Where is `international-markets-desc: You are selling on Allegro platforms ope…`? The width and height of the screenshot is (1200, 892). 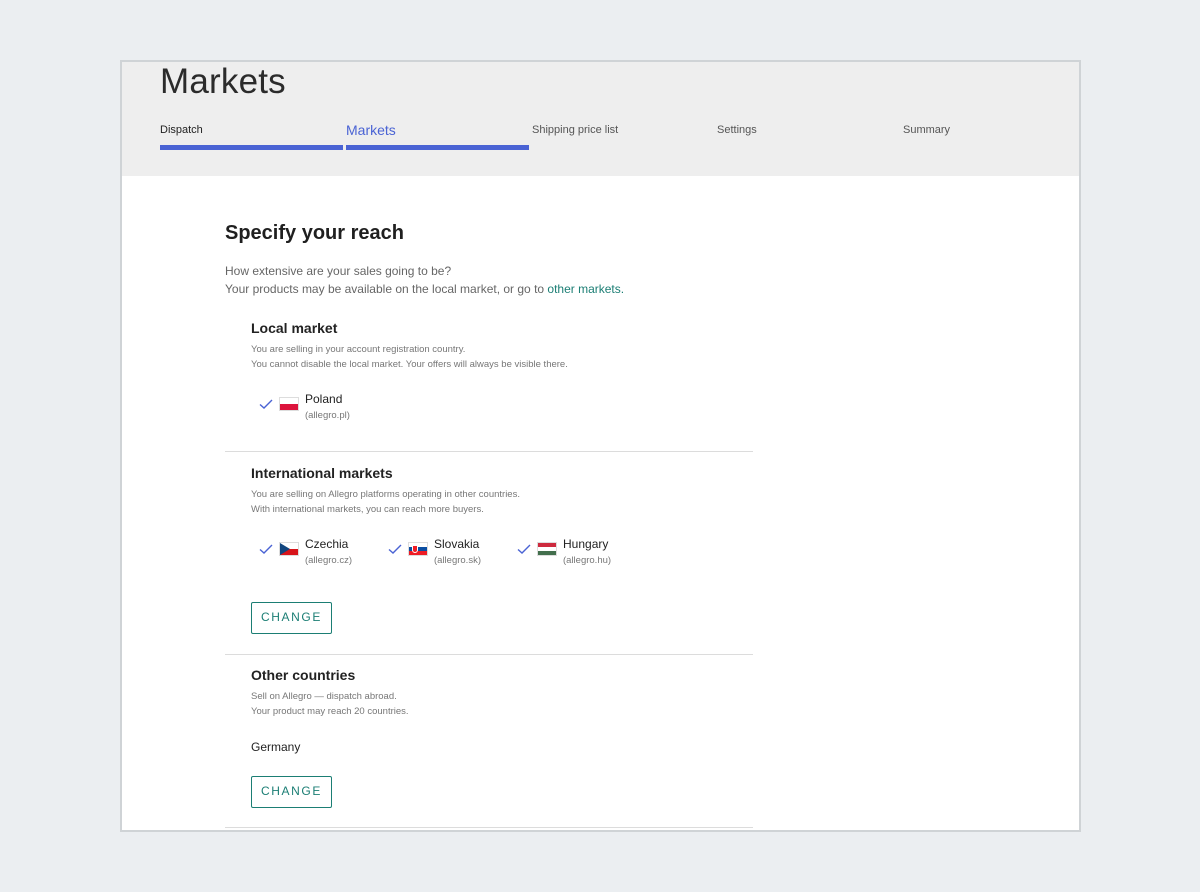 international-markets-desc: You are selling on Allegro platforms ope… is located at coordinates (385, 502).